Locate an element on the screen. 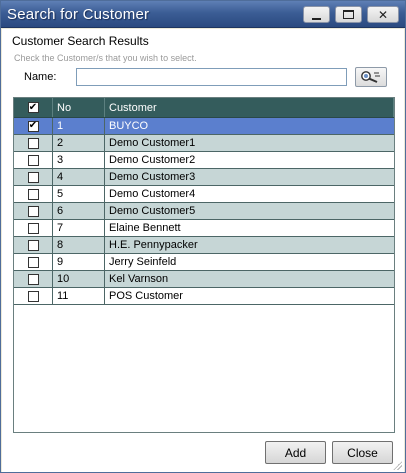  close-icon: ✕ is located at coordinates (383, 14).